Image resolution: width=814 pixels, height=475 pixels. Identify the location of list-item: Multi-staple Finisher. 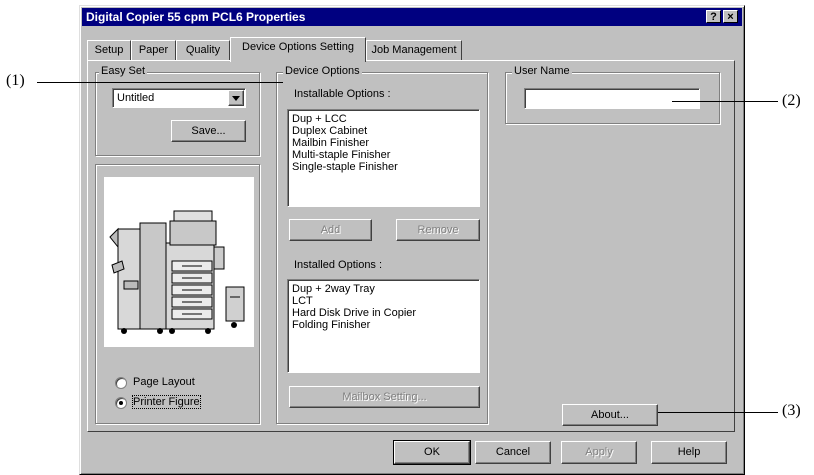
(383, 155).